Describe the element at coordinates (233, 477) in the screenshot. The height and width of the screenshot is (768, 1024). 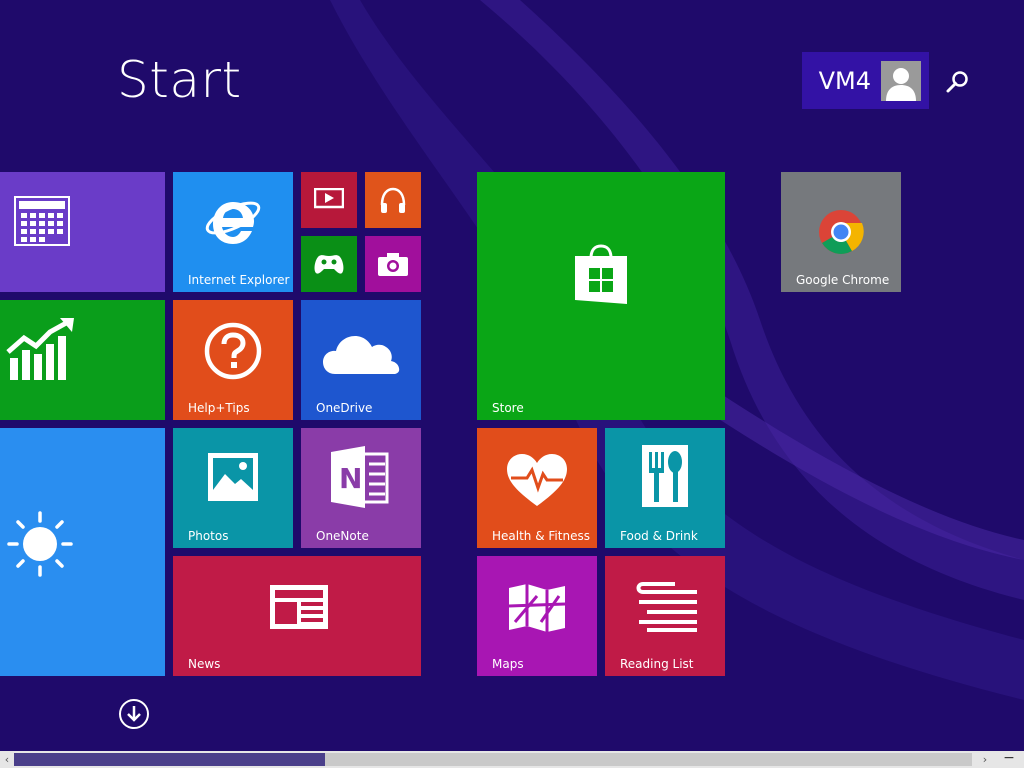
I see `photo-icon` at that location.